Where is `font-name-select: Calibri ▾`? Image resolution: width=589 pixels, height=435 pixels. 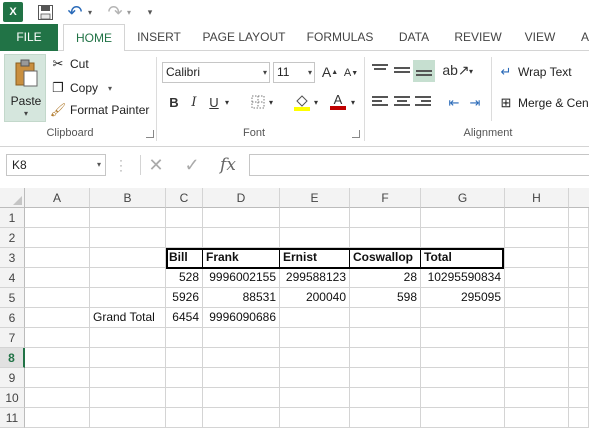
font-name-select: Calibri ▾ is located at coordinates (216, 72).